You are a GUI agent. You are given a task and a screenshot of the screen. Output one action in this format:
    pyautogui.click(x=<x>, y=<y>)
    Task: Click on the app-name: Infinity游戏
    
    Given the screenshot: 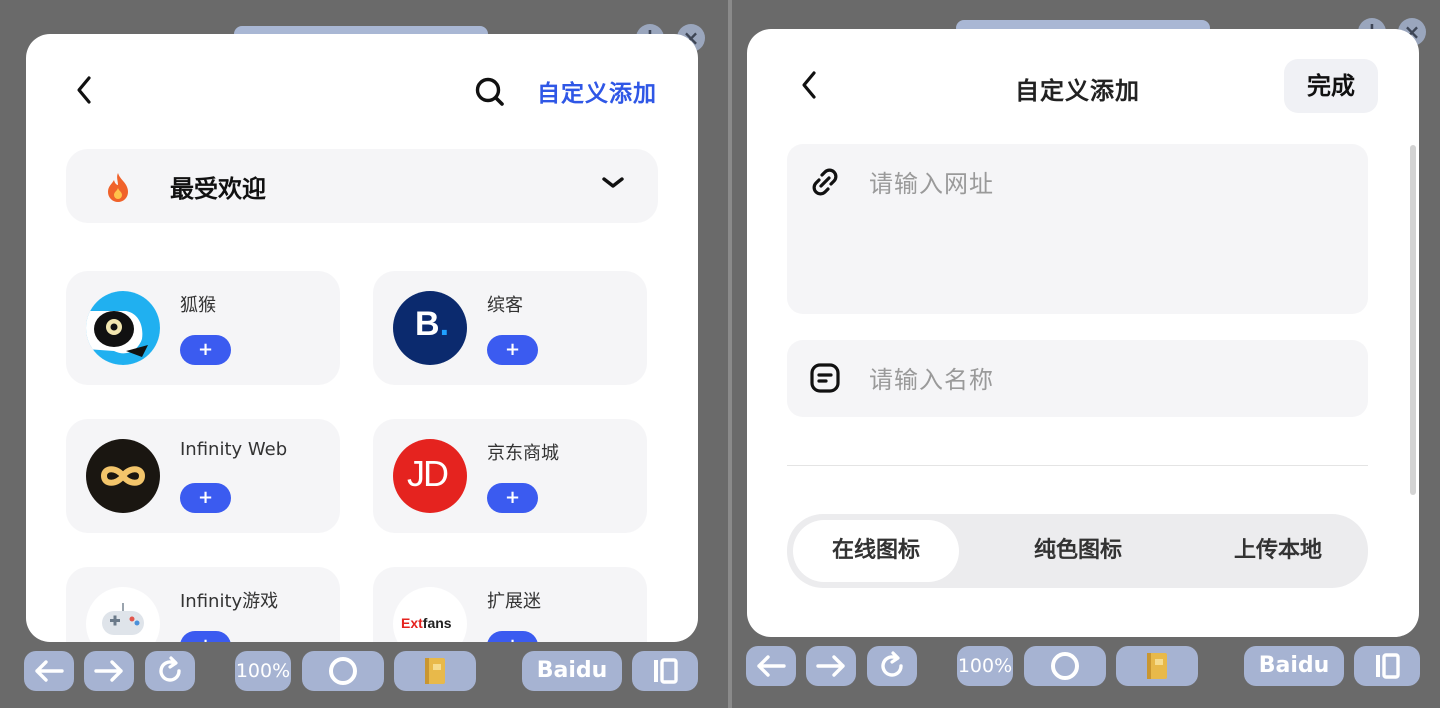 What is the action you would take?
    pyautogui.click(x=229, y=601)
    